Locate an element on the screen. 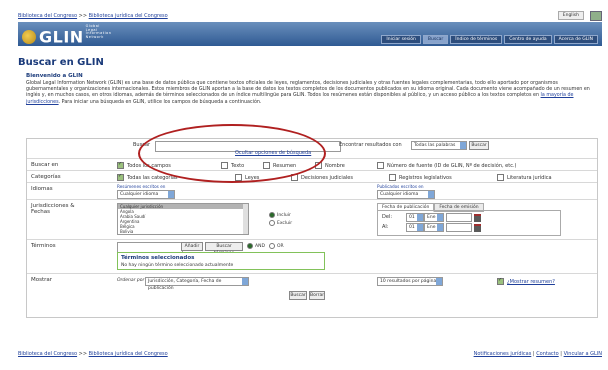  nav-about: Acerca de GLIN is located at coordinates (575, 39).